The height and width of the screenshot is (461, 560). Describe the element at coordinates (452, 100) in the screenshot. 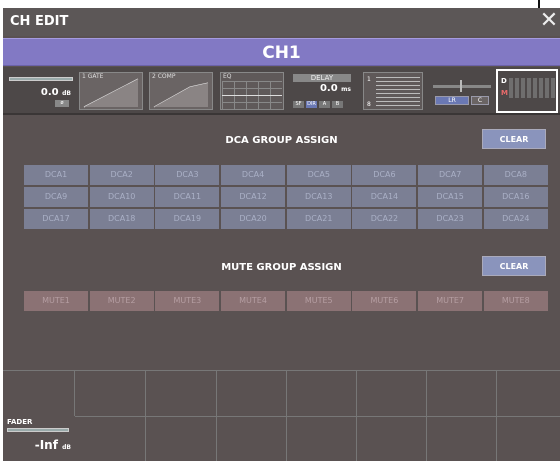

I see `pan-lr-button: LR` at that location.